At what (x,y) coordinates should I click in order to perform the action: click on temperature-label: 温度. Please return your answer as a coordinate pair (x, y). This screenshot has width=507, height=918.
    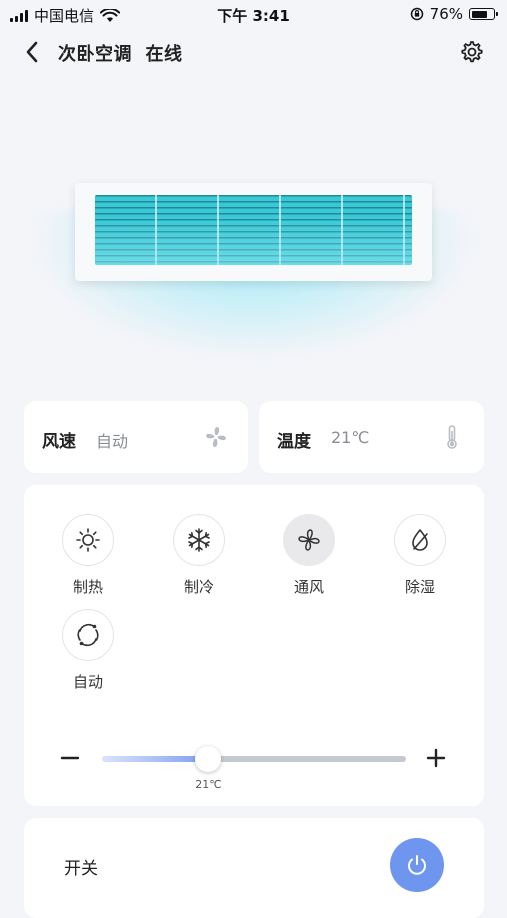
    Looking at the image, I should click on (294, 442).